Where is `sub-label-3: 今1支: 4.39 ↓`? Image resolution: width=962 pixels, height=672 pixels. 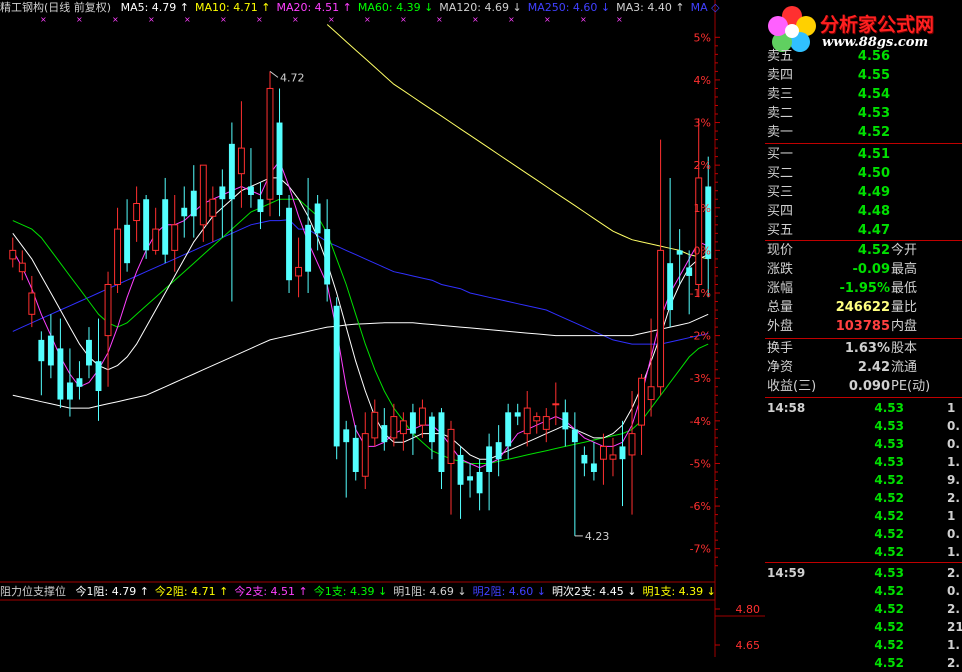
sub-label-3: 今1支: 4.39 ↓ is located at coordinates (350, 591).